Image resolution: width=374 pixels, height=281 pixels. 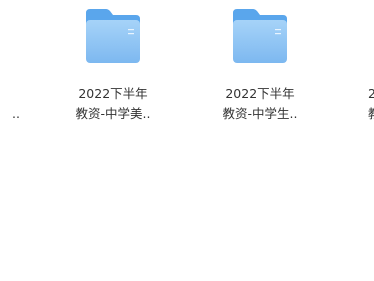 What do you see at coordinates (371, 93) in the screenshot?
I see `file-name-line1: 2` at bounding box center [371, 93].